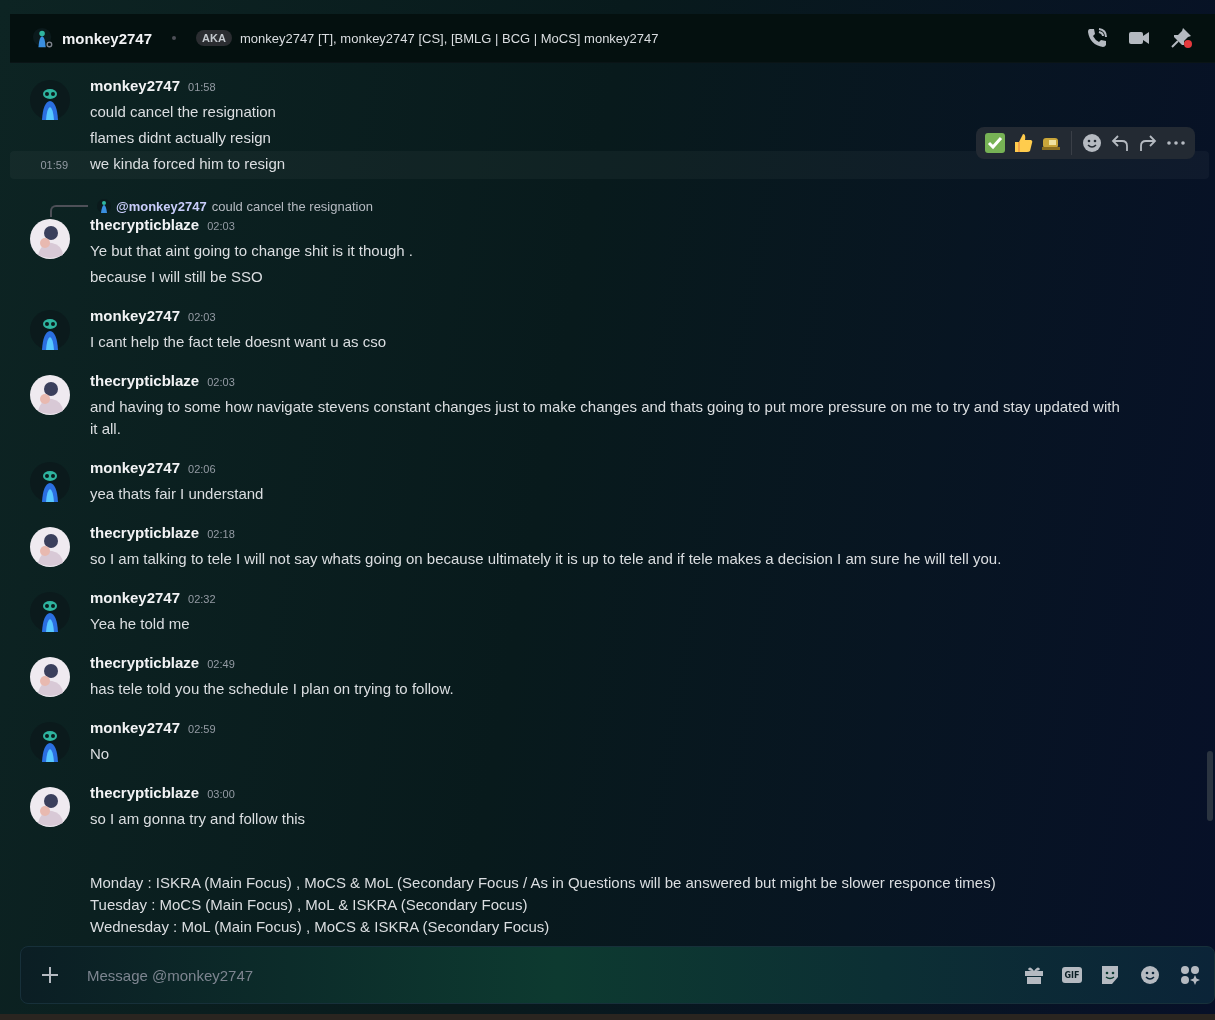 This screenshot has height=1020, width=1215. Describe the element at coordinates (188, 164) in the screenshot. I see `message-text: we kinda forced him to resign` at that location.